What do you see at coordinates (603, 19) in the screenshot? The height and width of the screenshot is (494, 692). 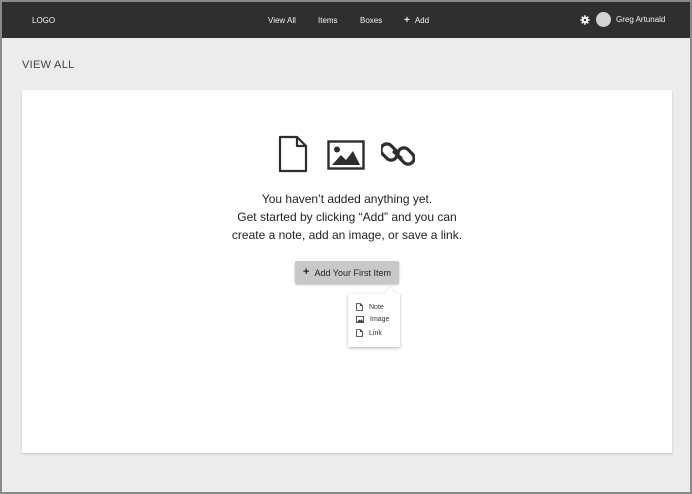 I see `avatar` at bounding box center [603, 19].